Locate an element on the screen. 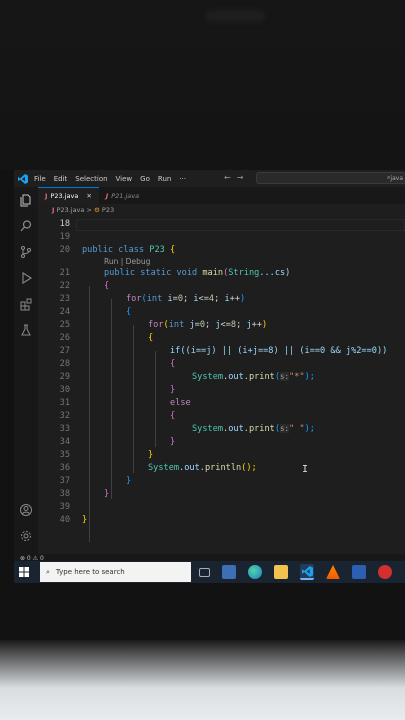  line-number: 28 is located at coordinates (64, 364).